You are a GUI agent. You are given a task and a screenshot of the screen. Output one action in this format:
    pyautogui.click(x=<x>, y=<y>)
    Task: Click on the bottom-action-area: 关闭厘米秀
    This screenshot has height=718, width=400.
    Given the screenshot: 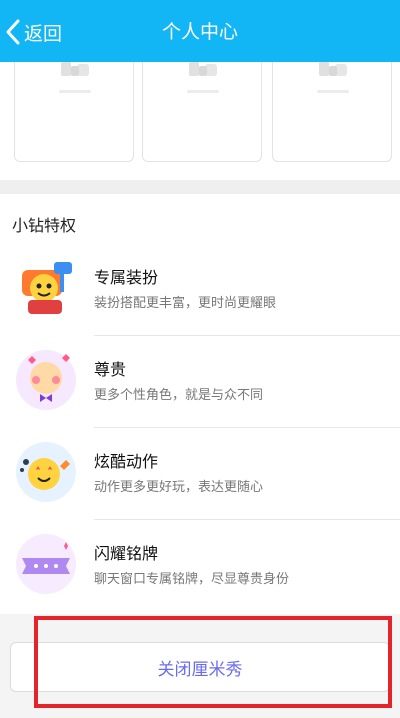 What is the action you would take?
    pyautogui.click(x=200, y=666)
    